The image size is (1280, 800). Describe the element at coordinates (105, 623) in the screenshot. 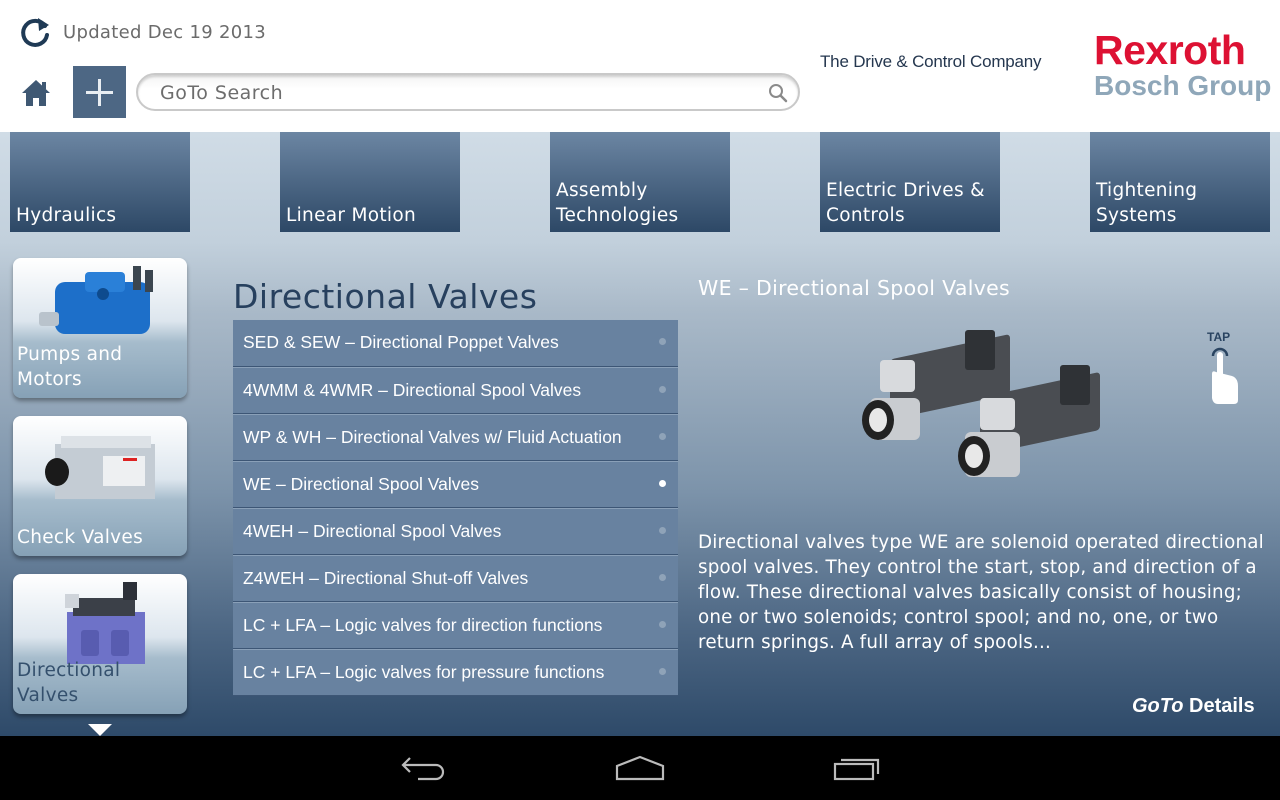

I see `directional-valve-image` at that location.